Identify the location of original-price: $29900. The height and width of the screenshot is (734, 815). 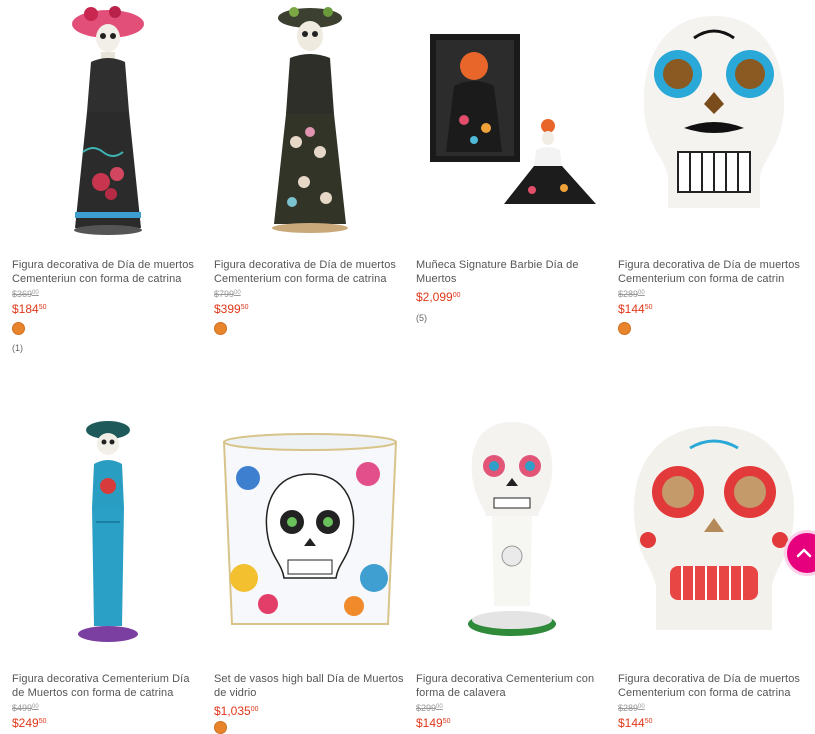
(429, 708).